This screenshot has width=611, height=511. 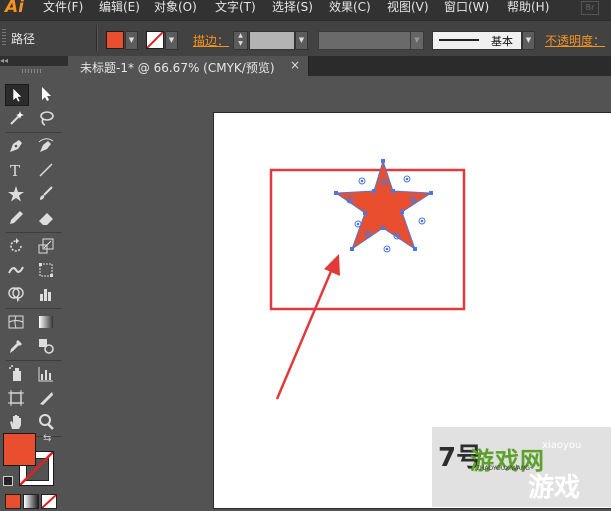 I want to click on variable-width-profile, so click(x=365, y=40).